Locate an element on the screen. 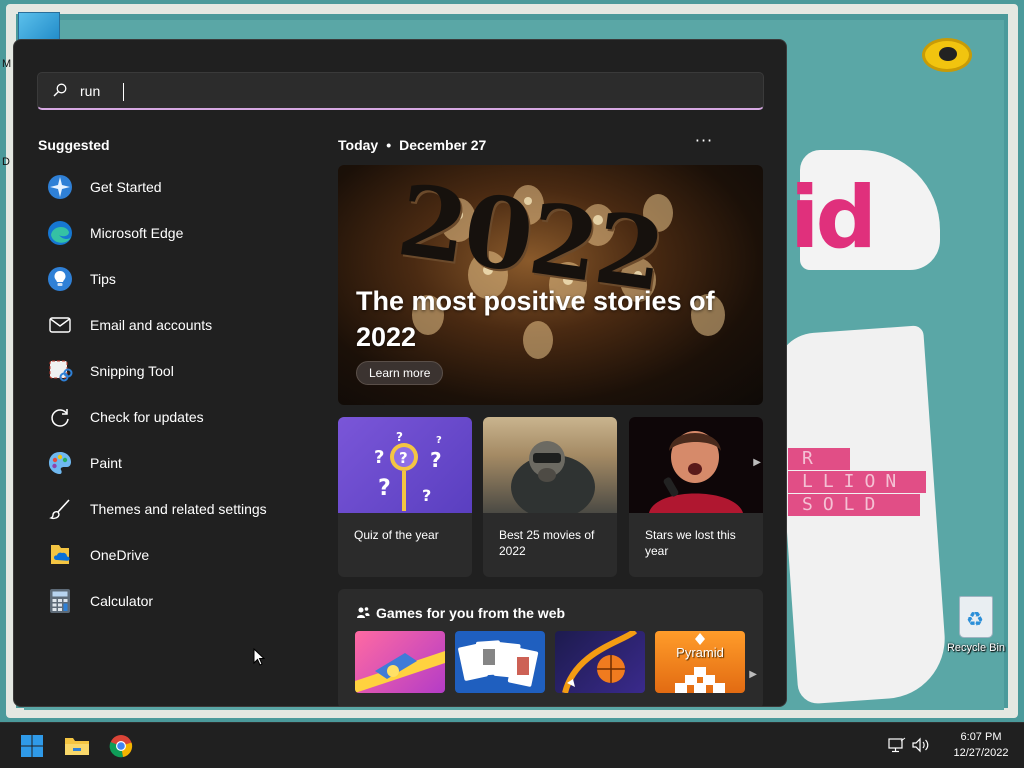  suggested-item-label: Calculator is located at coordinates (122, 601).